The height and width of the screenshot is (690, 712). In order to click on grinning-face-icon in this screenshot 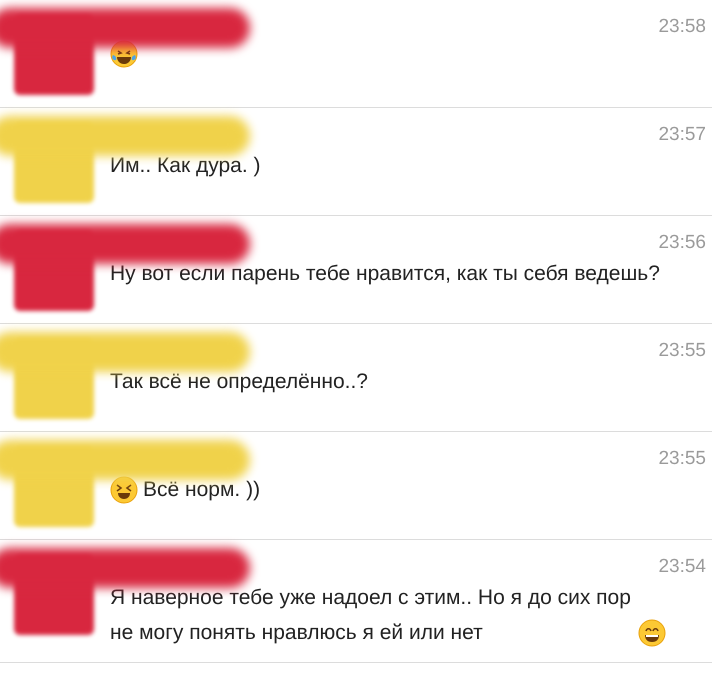, I will do `click(652, 633)`.